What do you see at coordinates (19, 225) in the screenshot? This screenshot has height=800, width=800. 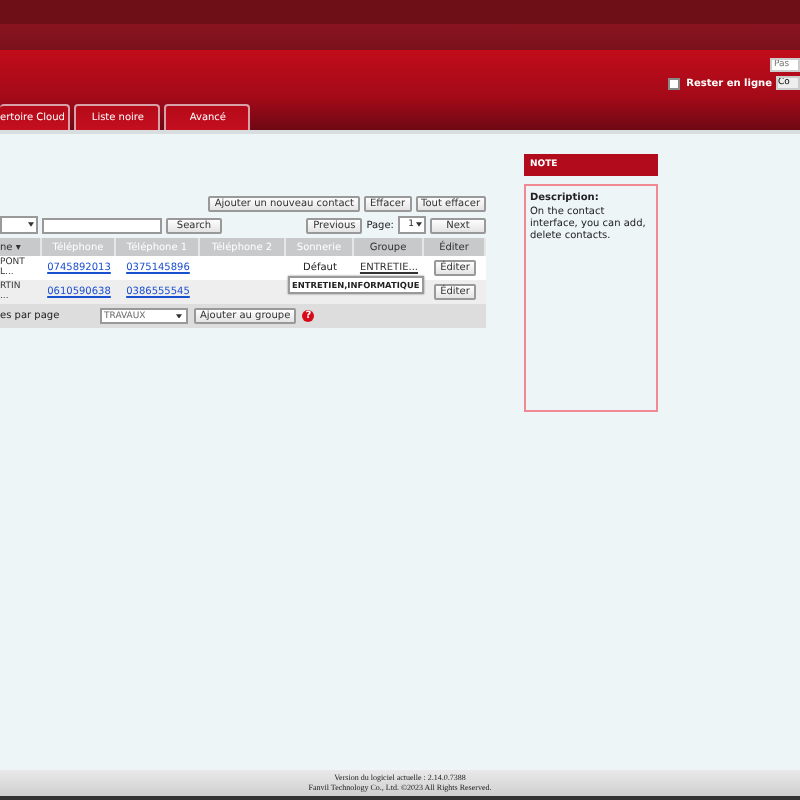 I see `field-select` at bounding box center [19, 225].